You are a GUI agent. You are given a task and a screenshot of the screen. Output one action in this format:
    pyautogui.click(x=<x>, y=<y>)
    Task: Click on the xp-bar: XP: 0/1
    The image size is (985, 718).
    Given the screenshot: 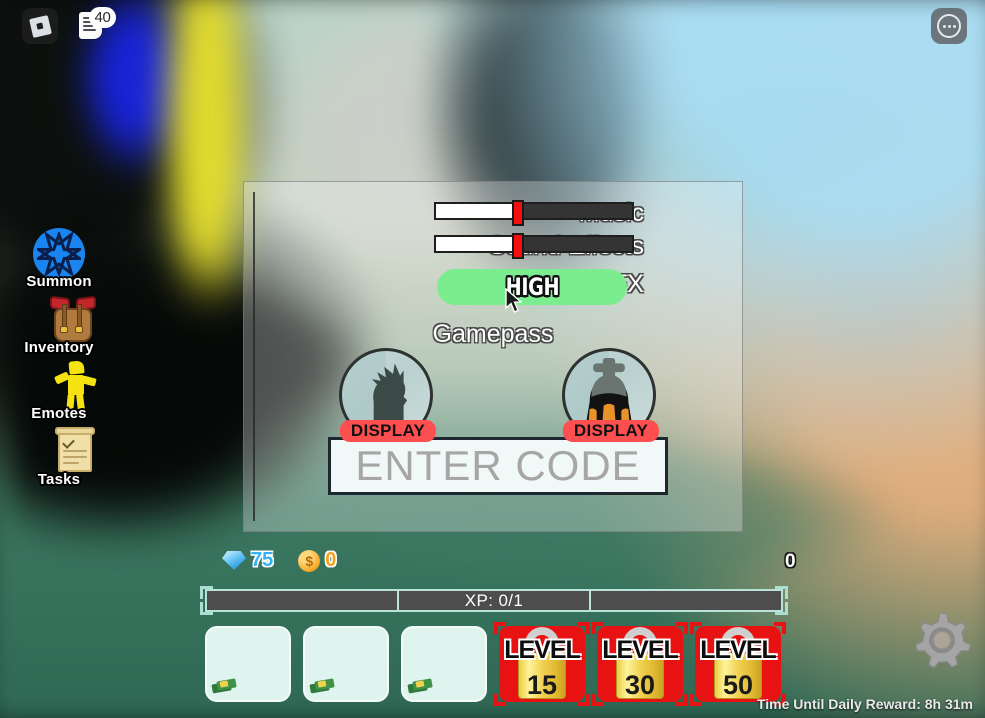 What is the action you would take?
    pyautogui.click(x=494, y=600)
    